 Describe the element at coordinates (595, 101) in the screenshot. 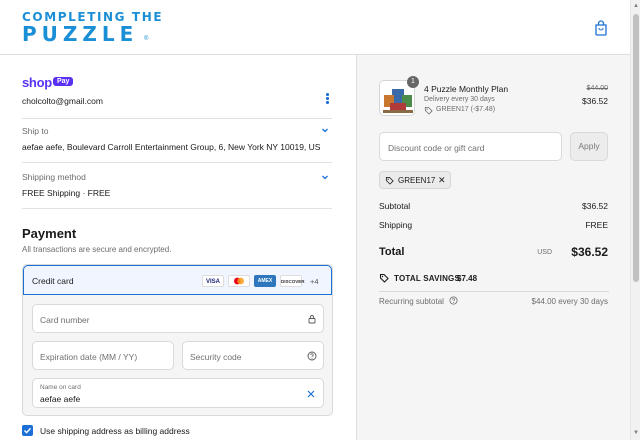

I see `discounted-price: $36.52` at that location.